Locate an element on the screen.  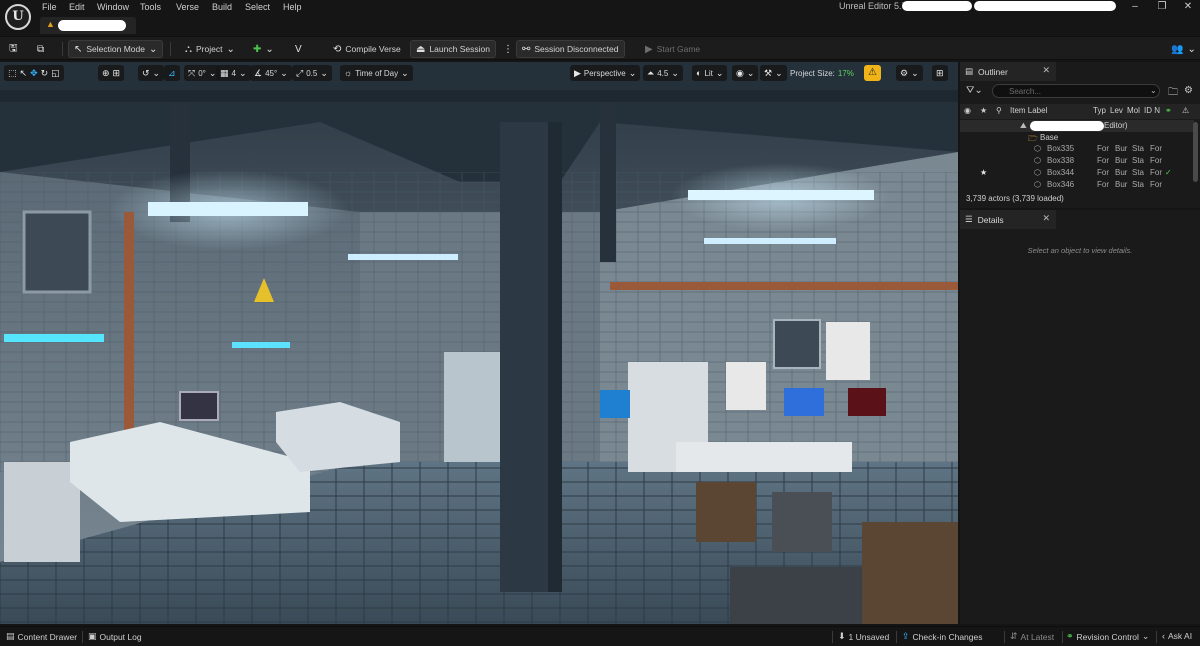
star-column-icon: ★ is located at coordinates (983, 110).